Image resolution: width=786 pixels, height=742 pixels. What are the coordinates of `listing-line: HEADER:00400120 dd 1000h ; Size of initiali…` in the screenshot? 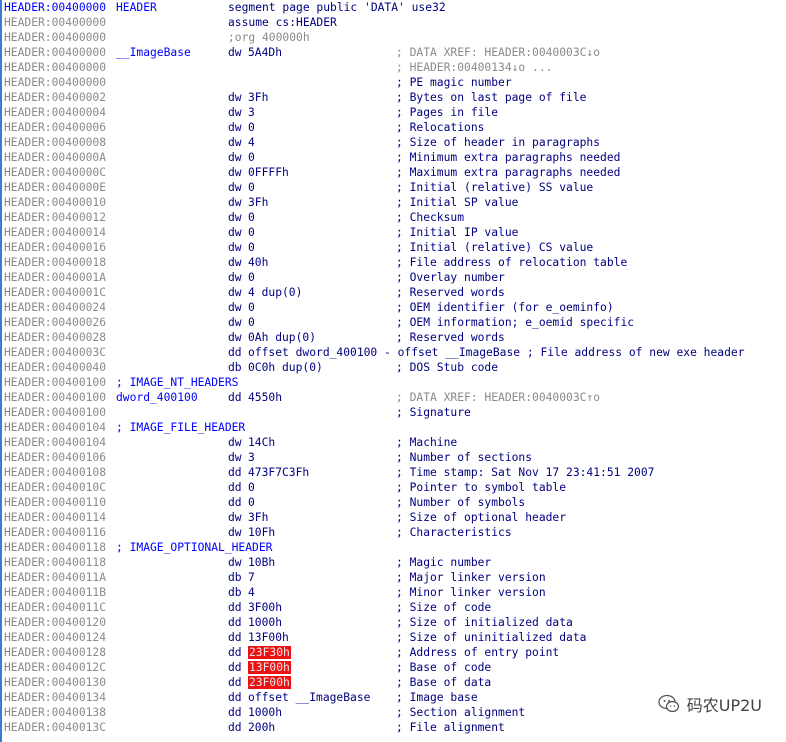 It's located at (394, 622).